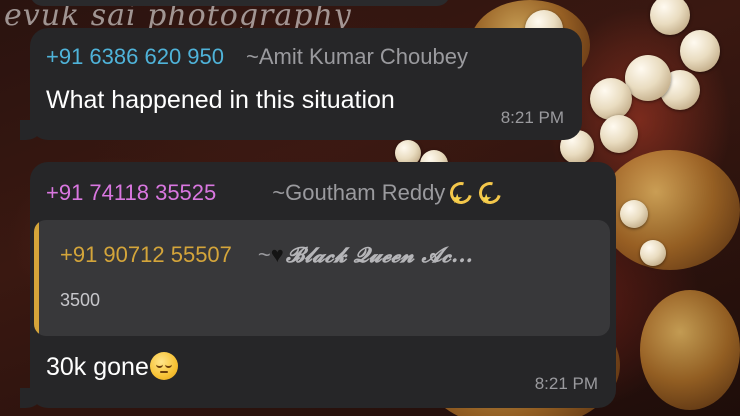 Image resolution: width=740 pixels, height=416 pixels. What do you see at coordinates (277, 254) in the screenshot?
I see `black-heart-icon: ♥` at bounding box center [277, 254].